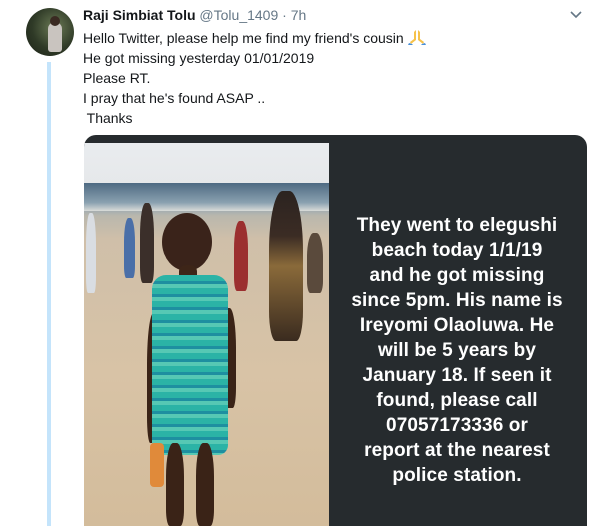 Image resolution: width=590 pixels, height=526 pixels. What do you see at coordinates (108, 118) in the screenshot?
I see `tweet-line: Thanks` at bounding box center [108, 118].